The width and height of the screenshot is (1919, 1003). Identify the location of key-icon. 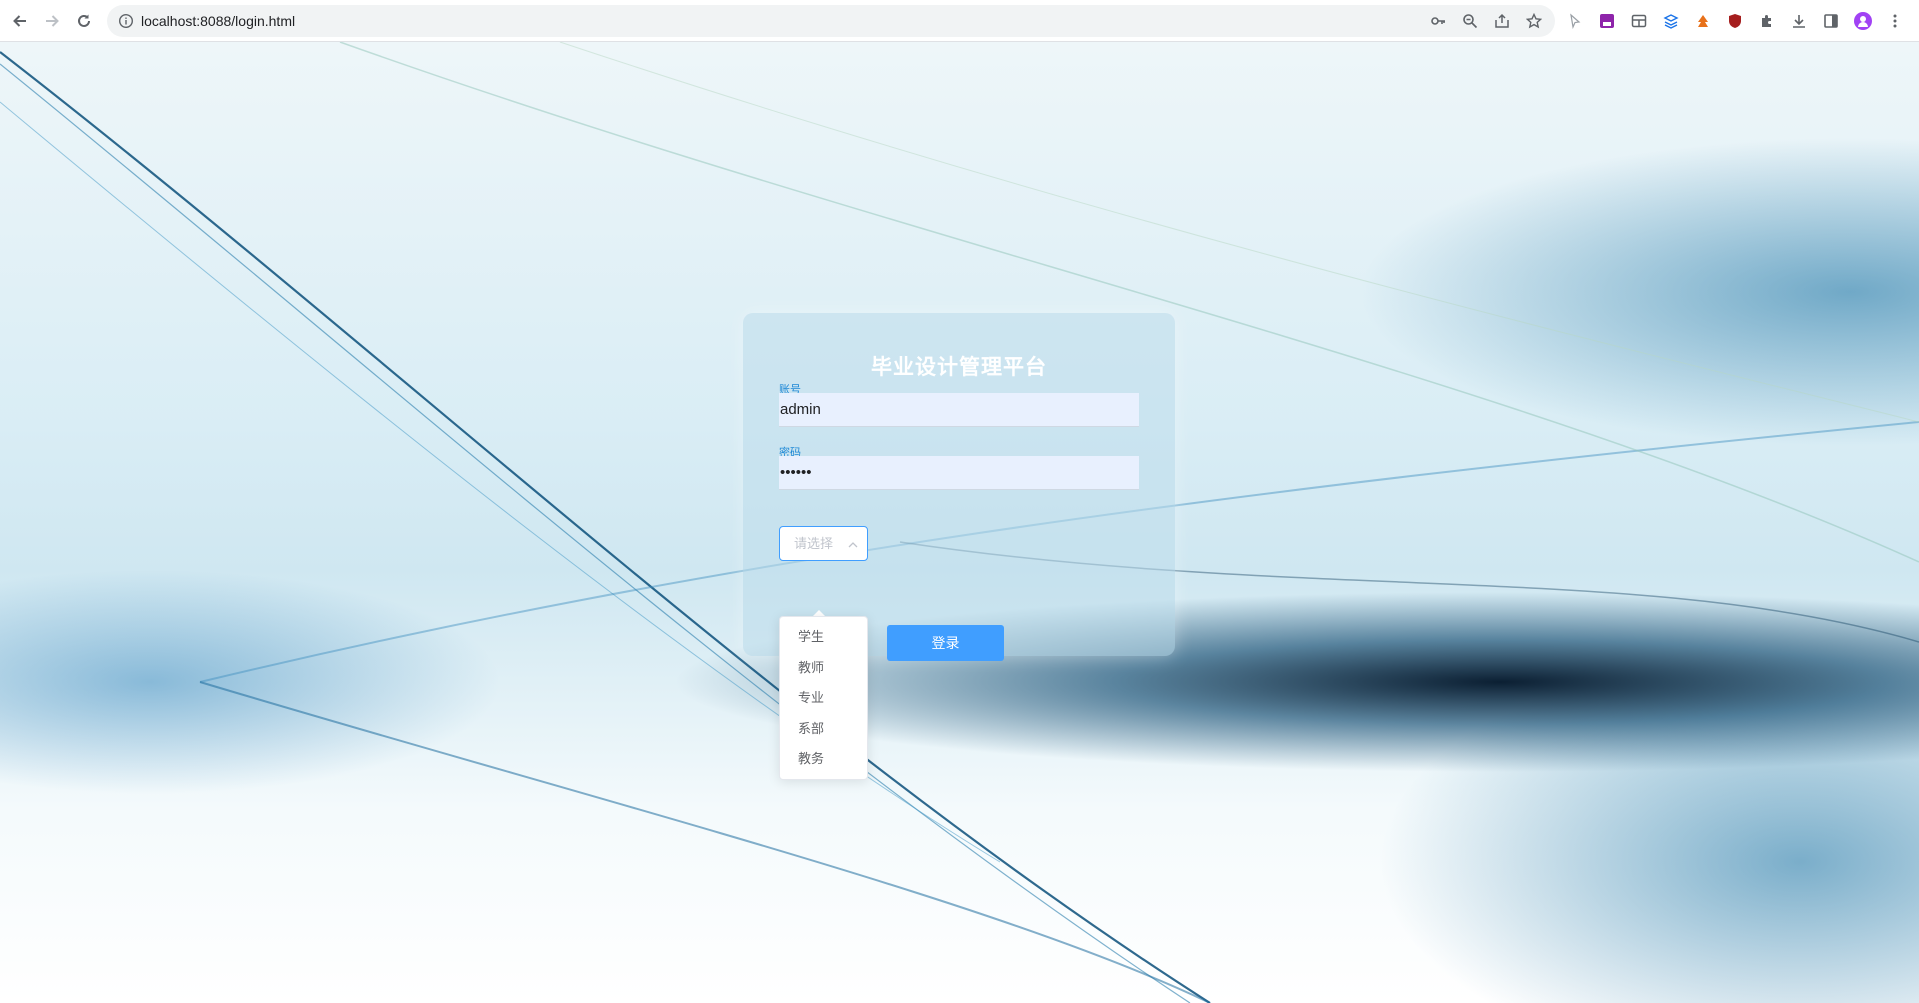
(1438, 21).